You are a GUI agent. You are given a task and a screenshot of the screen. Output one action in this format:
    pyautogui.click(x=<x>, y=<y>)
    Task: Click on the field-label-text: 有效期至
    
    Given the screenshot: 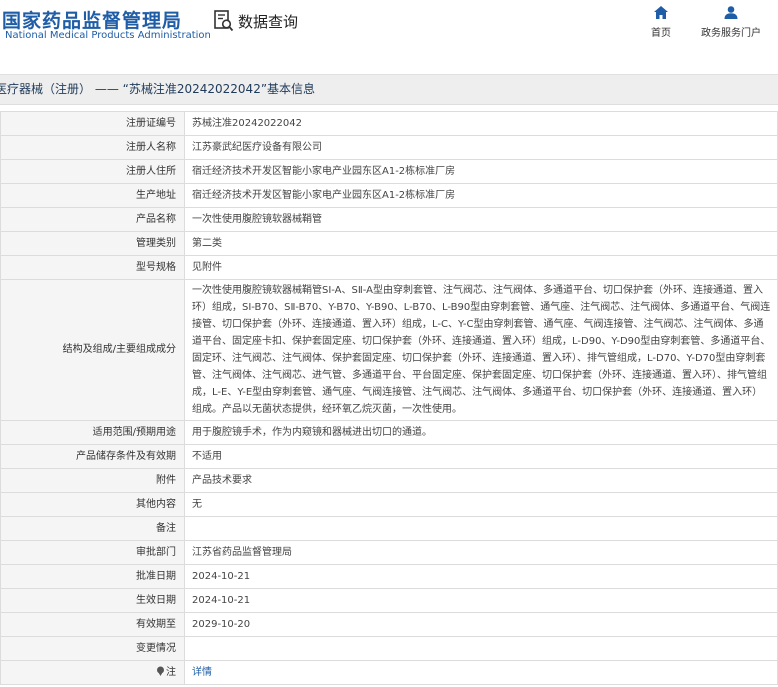 What is the action you would take?
    pyautogui.click(x=156, y=624)
    